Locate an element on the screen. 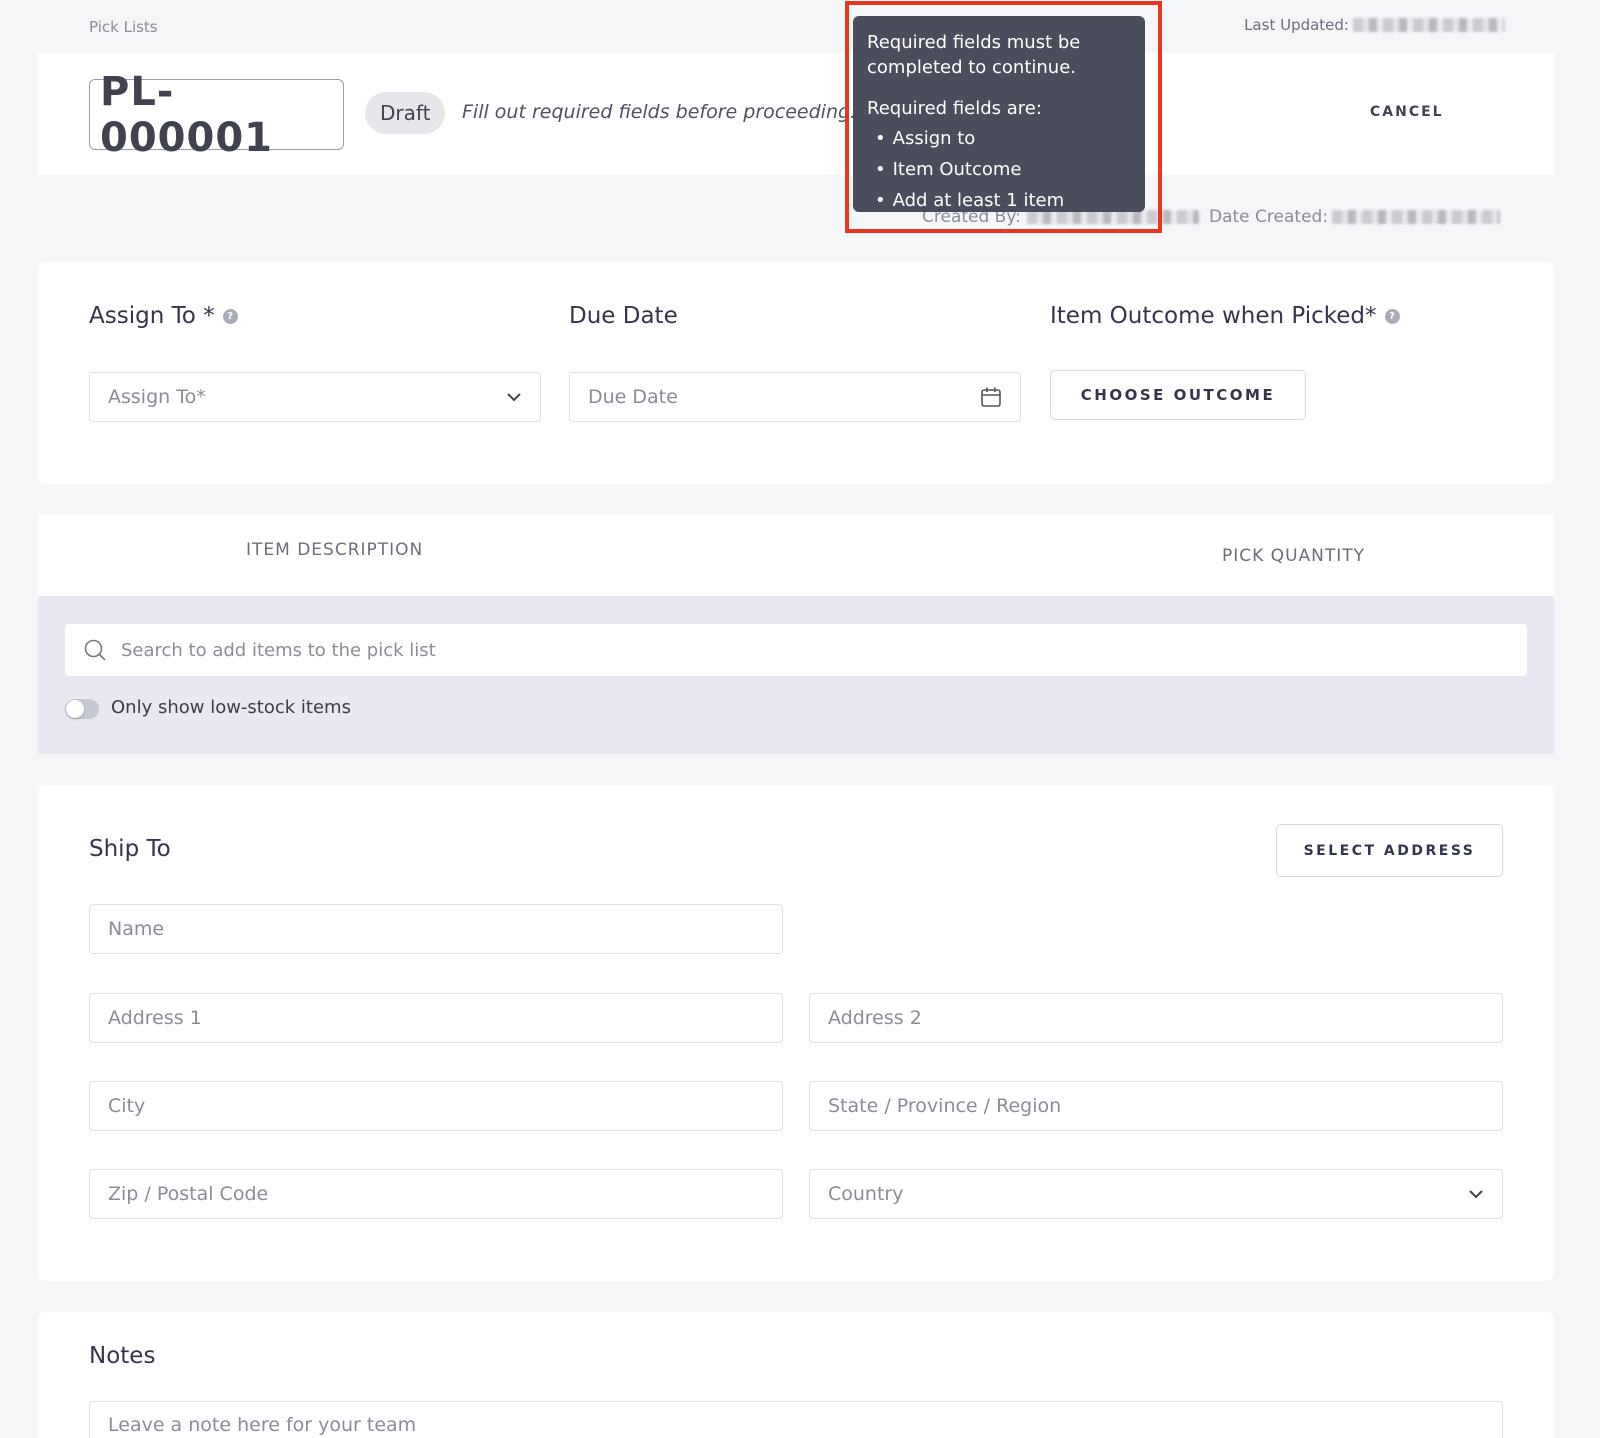  notes-title: Notes is located at coordinates (122, 1356).